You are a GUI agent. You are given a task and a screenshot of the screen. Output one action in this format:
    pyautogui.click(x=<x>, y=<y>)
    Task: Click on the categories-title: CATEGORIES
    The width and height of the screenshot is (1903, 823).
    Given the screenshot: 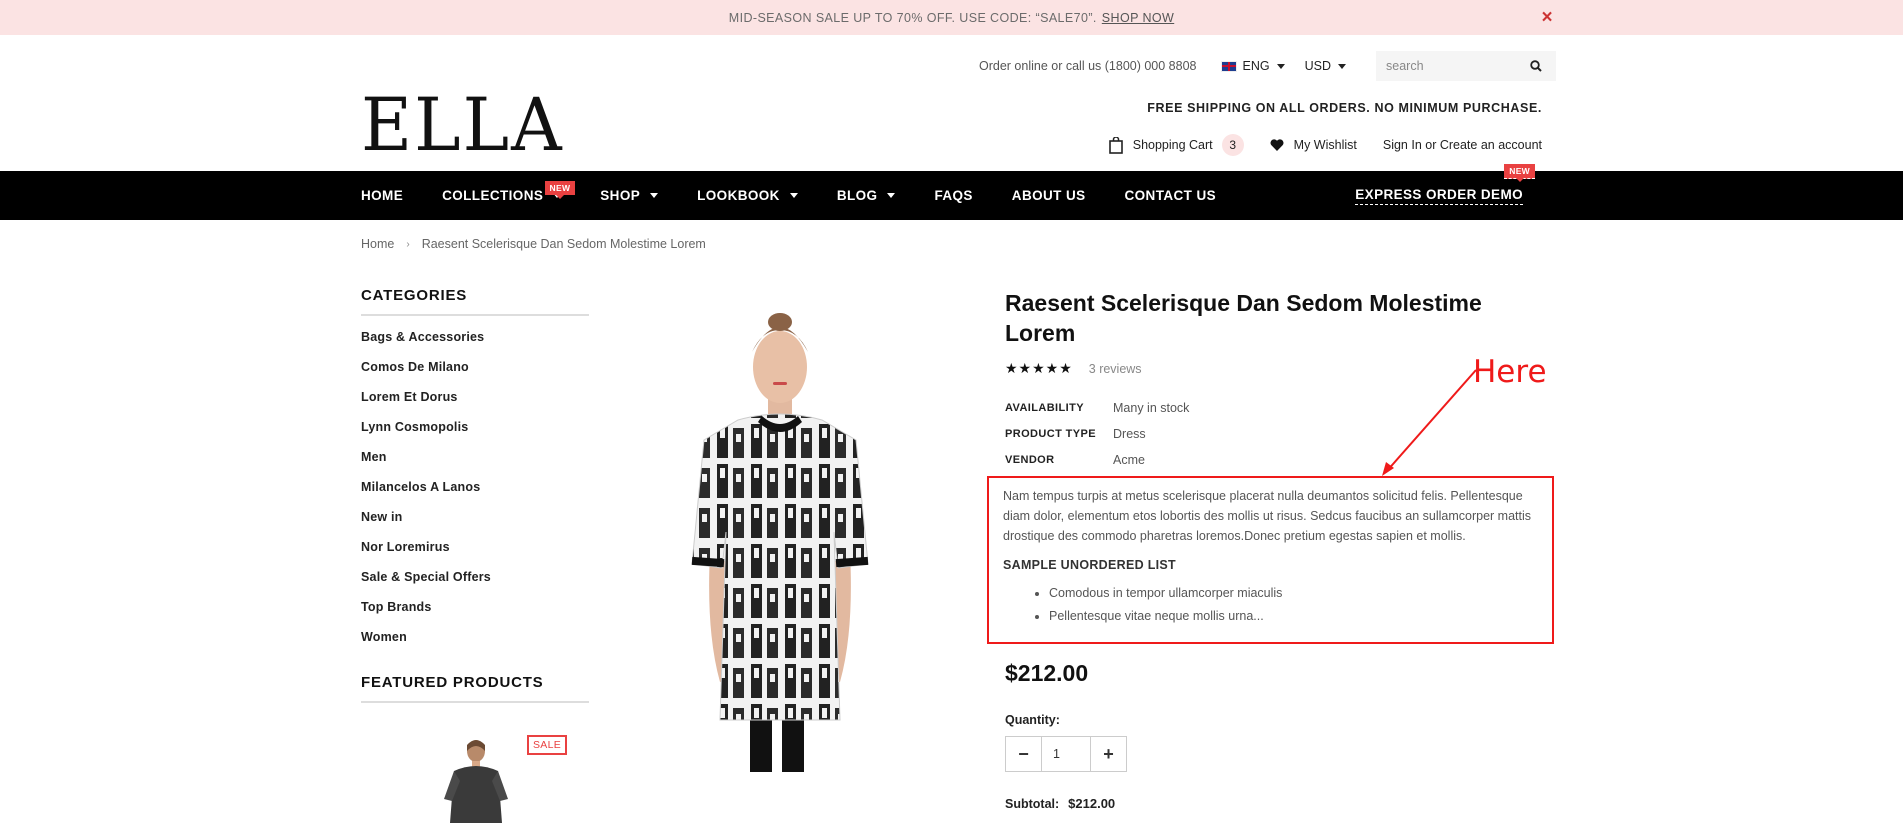 What is the action you would take?
    pyautogui.click(x=475, y=301)
    